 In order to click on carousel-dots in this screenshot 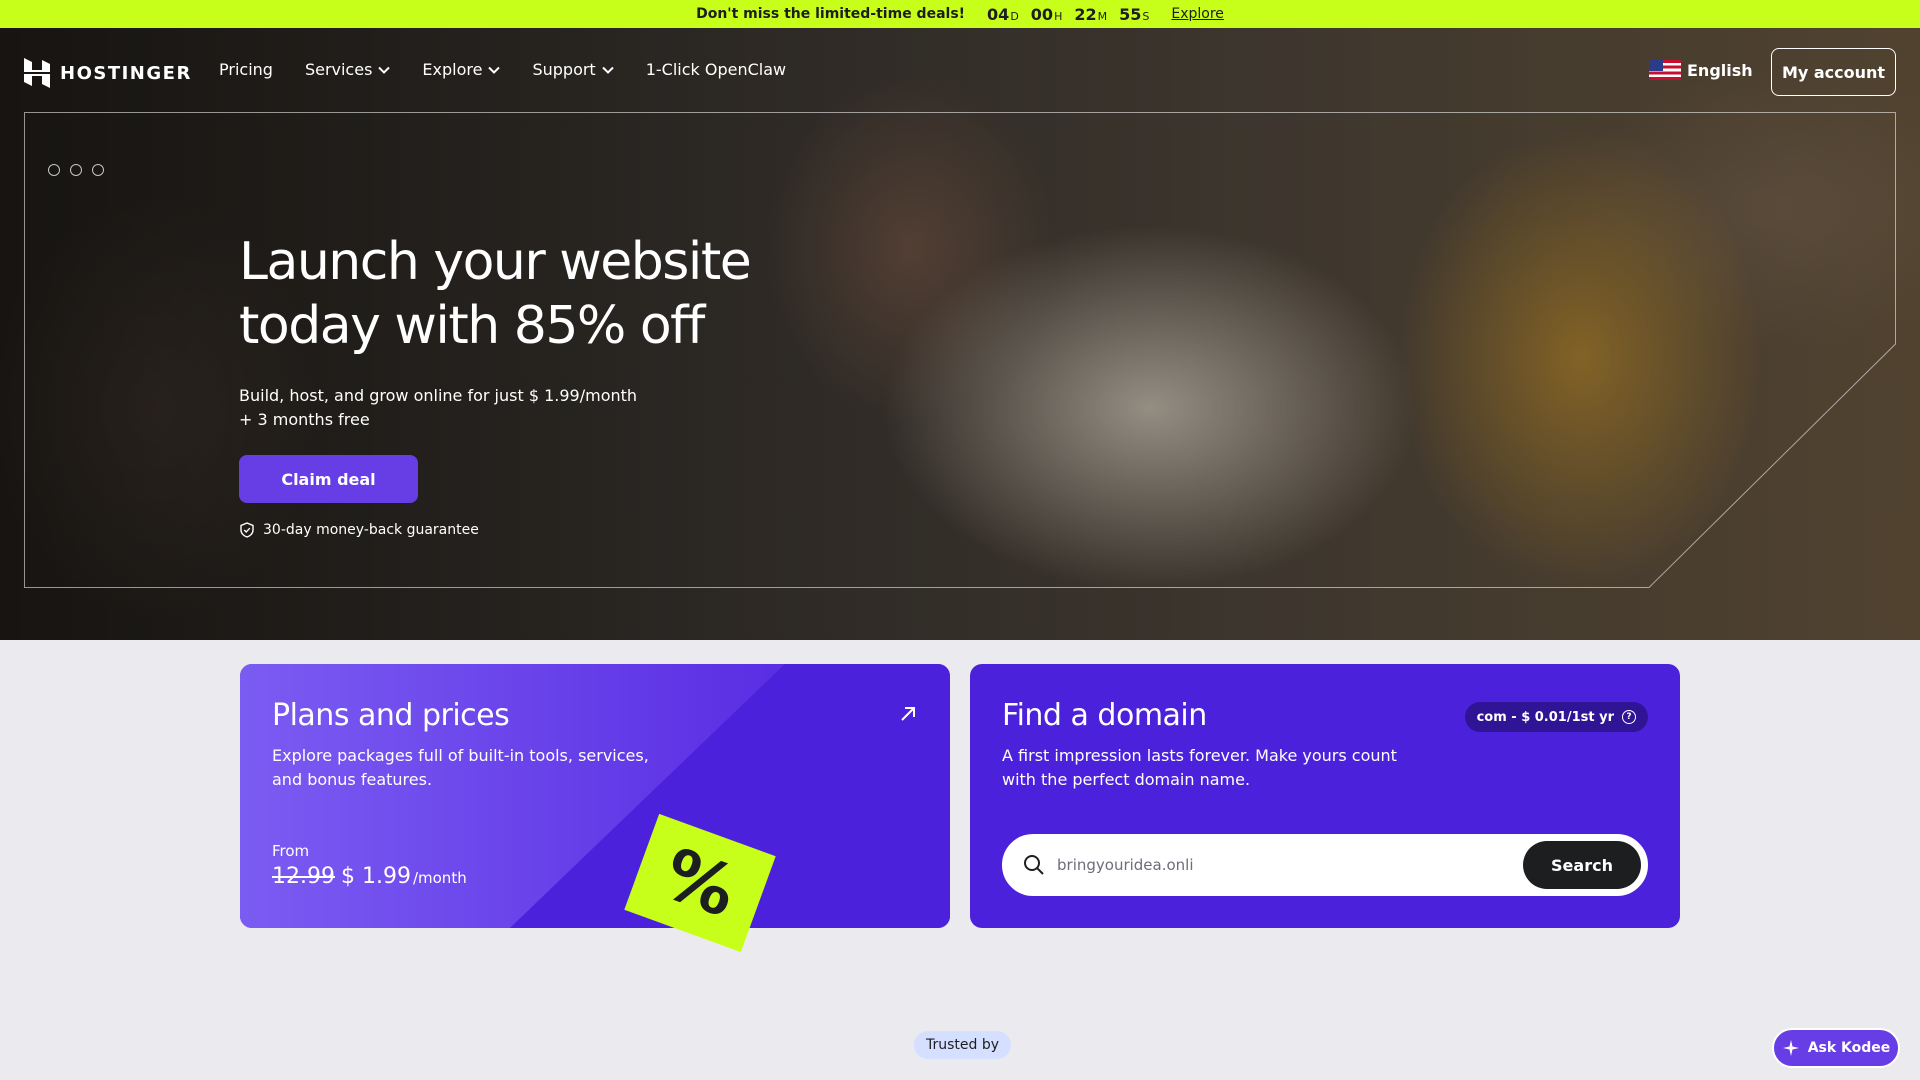, I will do `click(76, 170)`.